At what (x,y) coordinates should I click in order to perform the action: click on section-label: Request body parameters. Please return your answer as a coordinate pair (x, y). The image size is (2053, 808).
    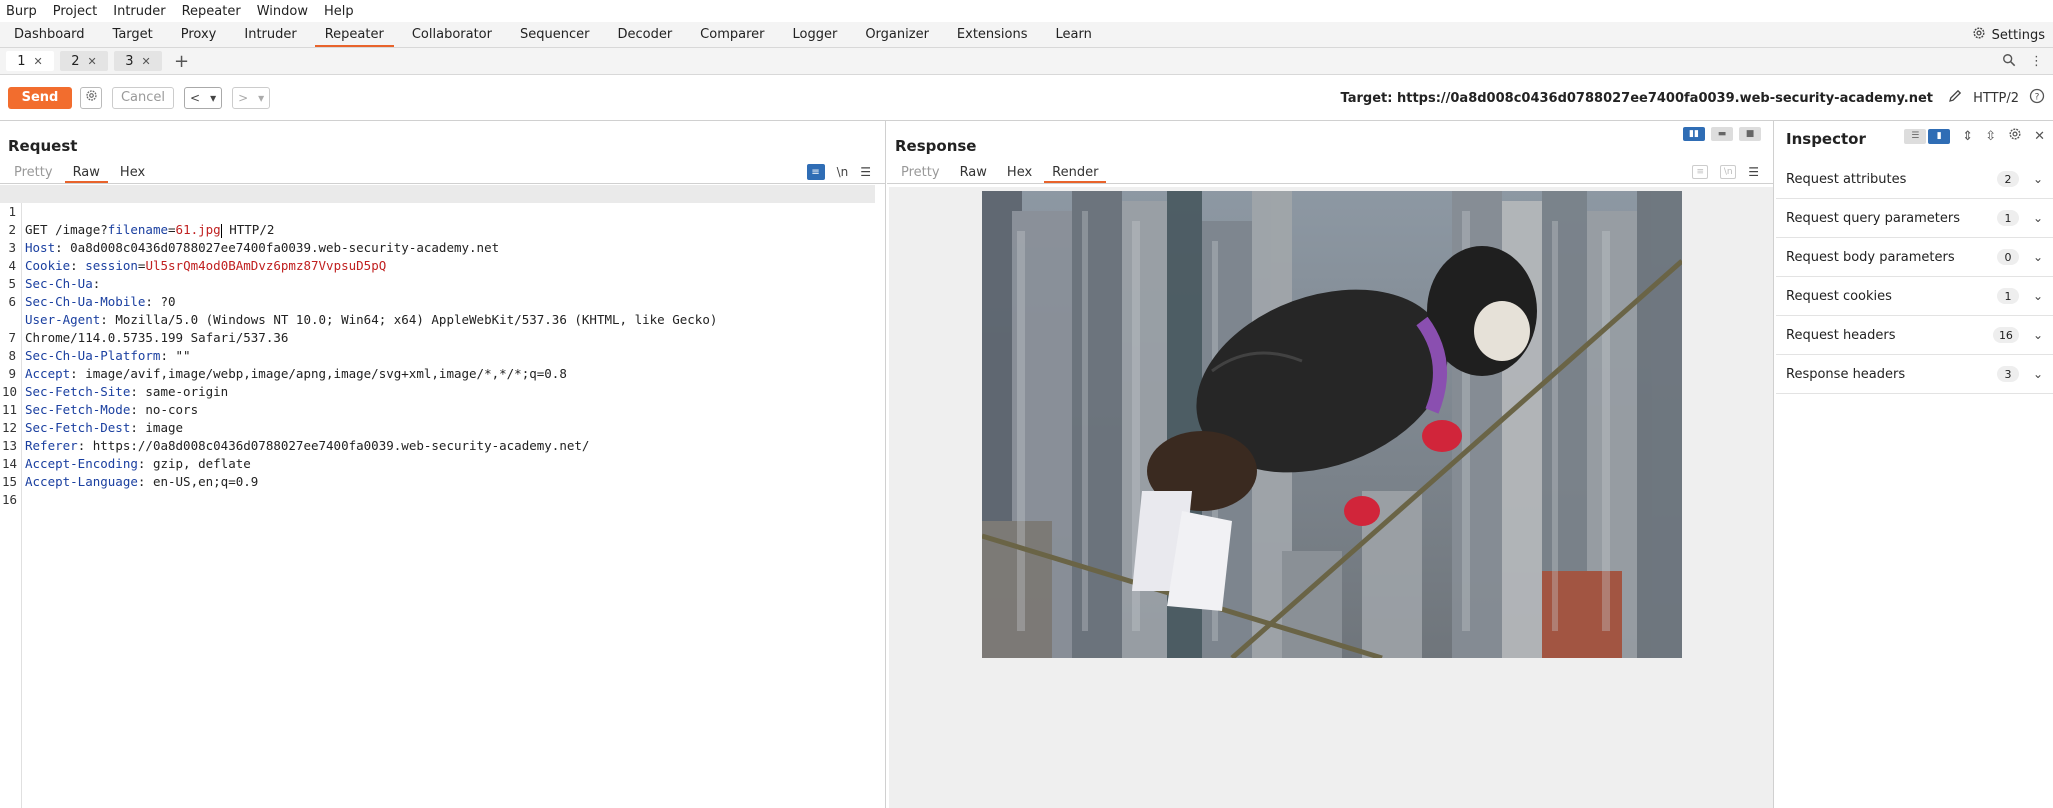
    Looking at the image, I should click on (1870, 257).